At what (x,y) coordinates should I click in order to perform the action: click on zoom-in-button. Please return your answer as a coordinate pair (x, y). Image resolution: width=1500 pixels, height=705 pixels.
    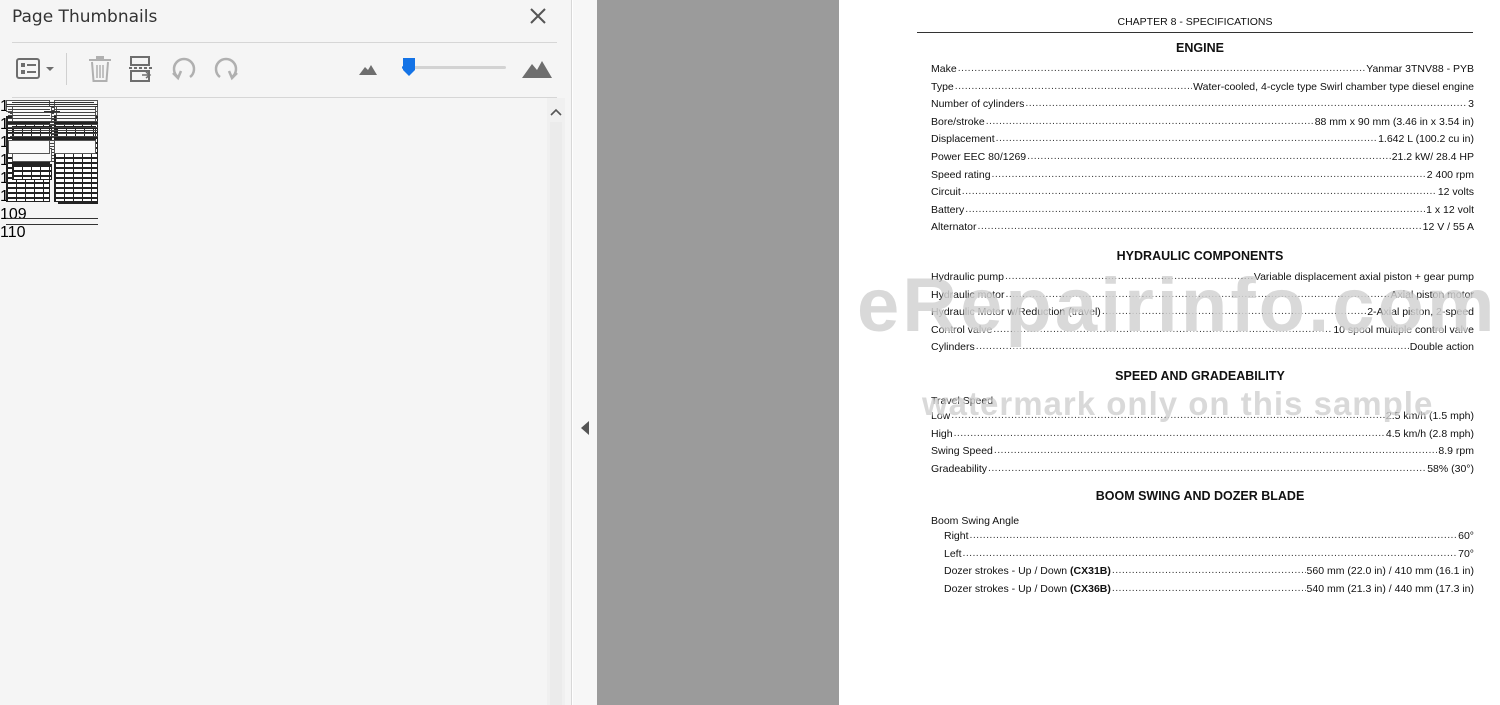
    Looking at the image, I should click on (537, 69).